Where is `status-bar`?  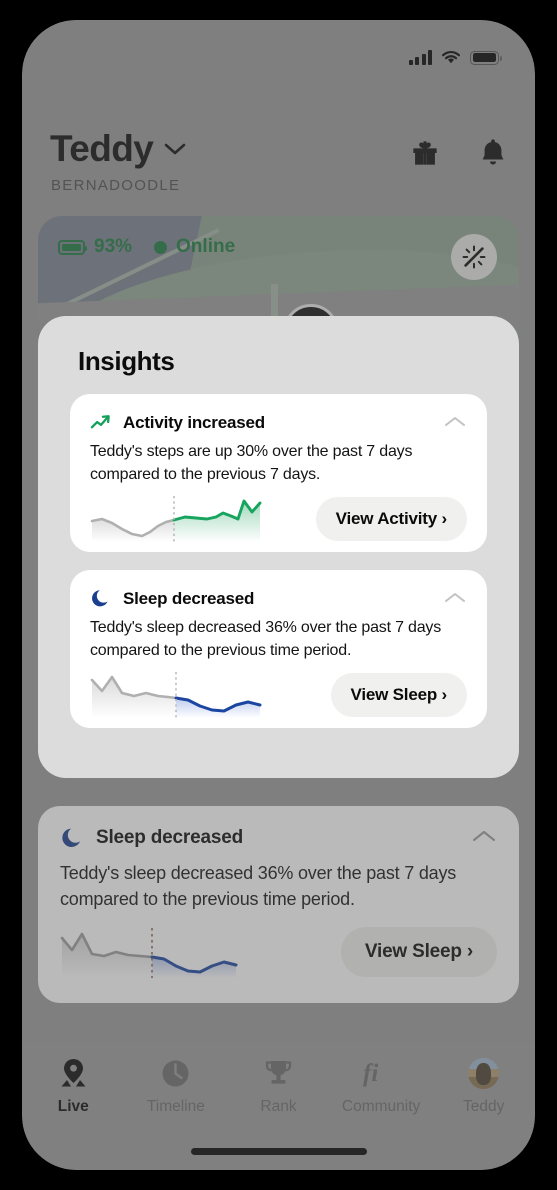
status-bar is located at coordinates (278, 52).